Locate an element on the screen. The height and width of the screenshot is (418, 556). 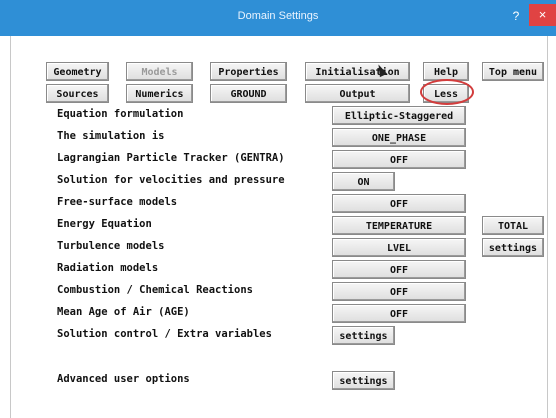
advanced-options-label: Advanced user options is located at coordinates (123, 379).